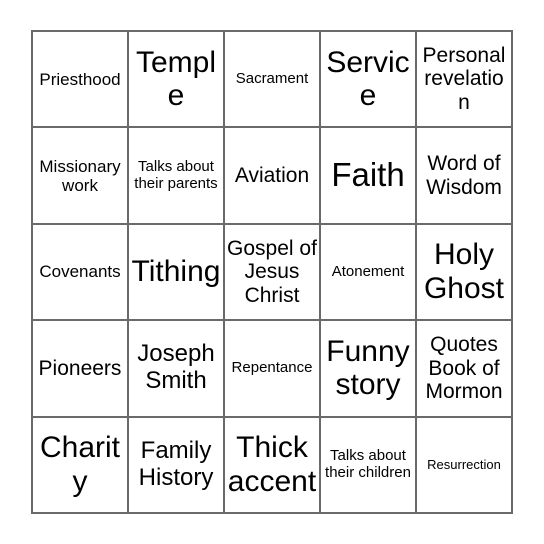 This screenshot has width=544, height=544. Describe the element at coordinates (368, 368) in the screenshot. I see `bingo-cell: Funny story` at that location.